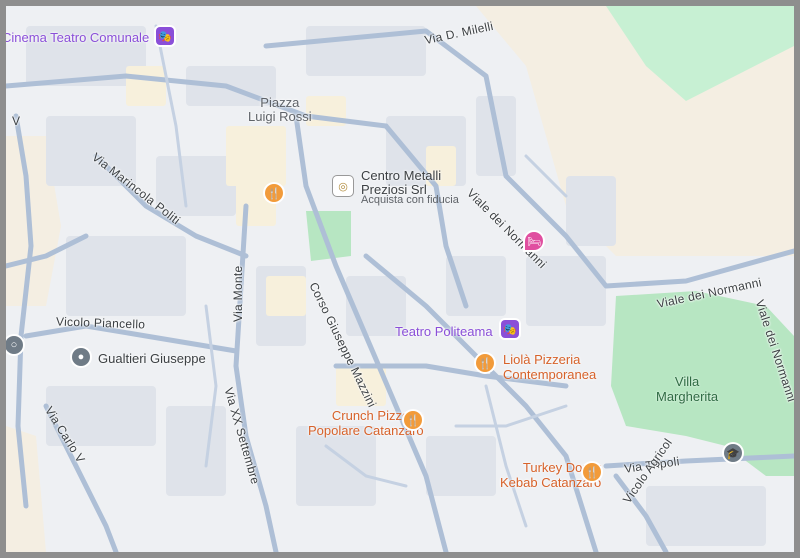  What do you see at coordinates (77, 37) in the screenshot?
I see `poi-label-cinema-teatro-comunale: Cinema Teatro Comunale` at bounding box center [77, 37].